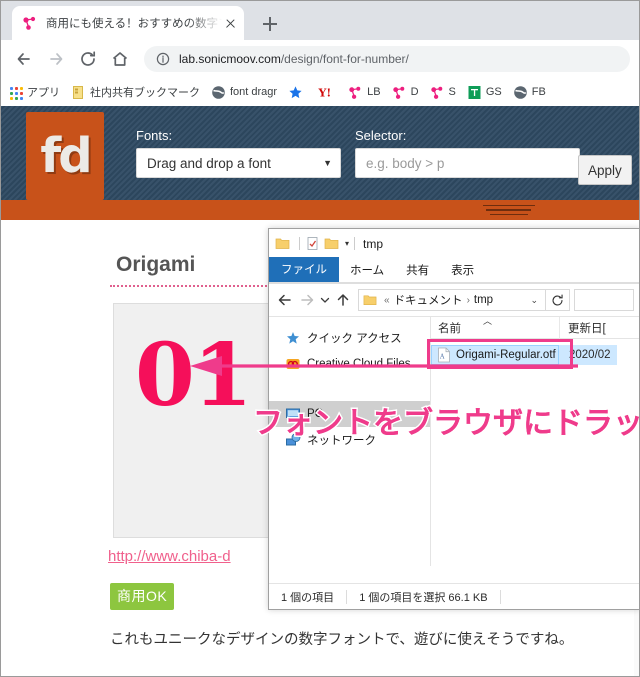 This screenshot has height=677, width=640. What do you see at coordinates (230, 23) in the screenshot?
I see `close-icon` at bounding box center [230, 23].